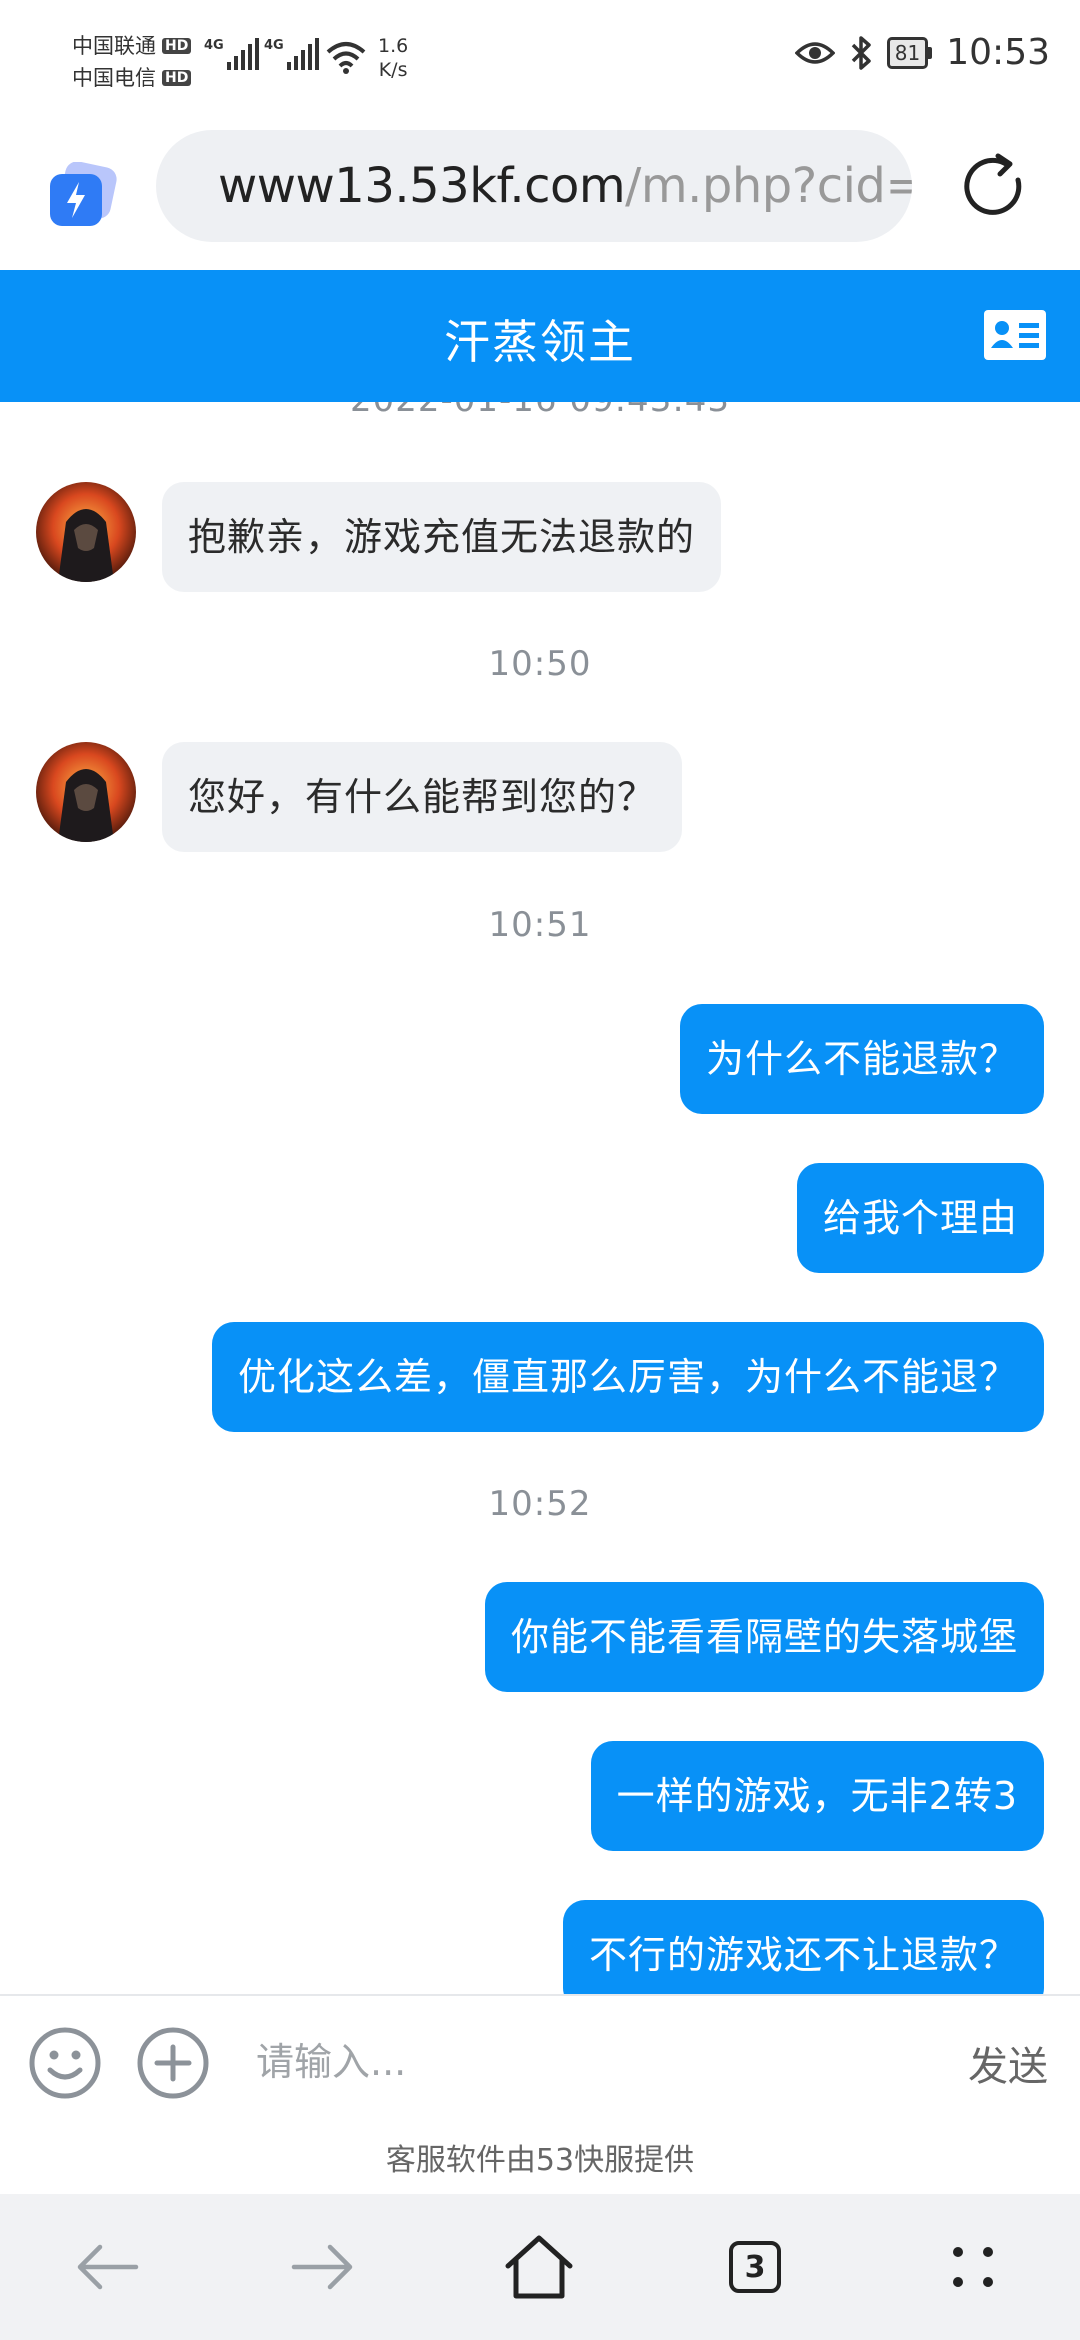 Image resolution: width=1080 pixels, height=2340 pixels. I want to click on home-icon, so click(539, 2267).